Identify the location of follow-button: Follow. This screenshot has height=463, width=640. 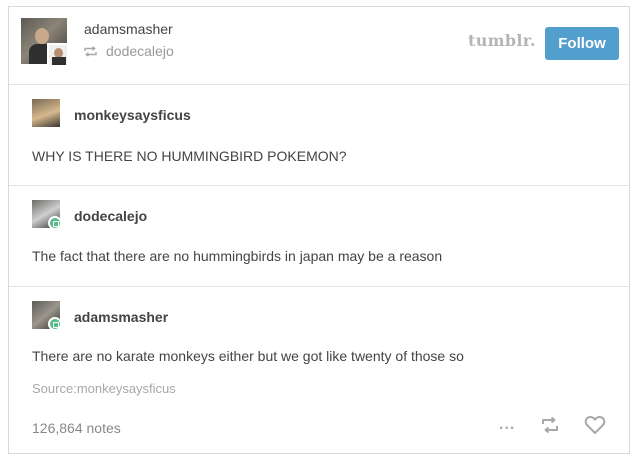
(582, 43).